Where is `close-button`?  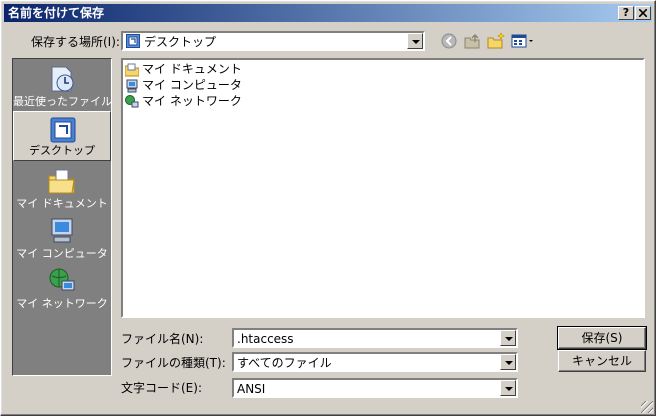 close-button is located at coordinates (643, 13).